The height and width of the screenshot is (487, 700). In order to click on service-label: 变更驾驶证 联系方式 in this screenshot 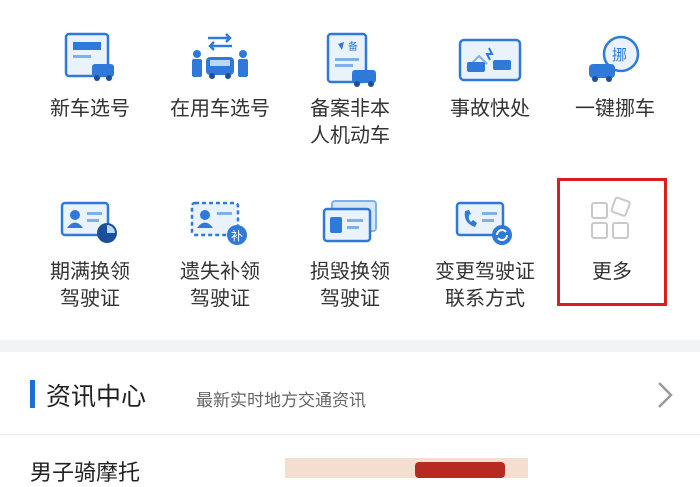, I will do `click(485, 284)`.